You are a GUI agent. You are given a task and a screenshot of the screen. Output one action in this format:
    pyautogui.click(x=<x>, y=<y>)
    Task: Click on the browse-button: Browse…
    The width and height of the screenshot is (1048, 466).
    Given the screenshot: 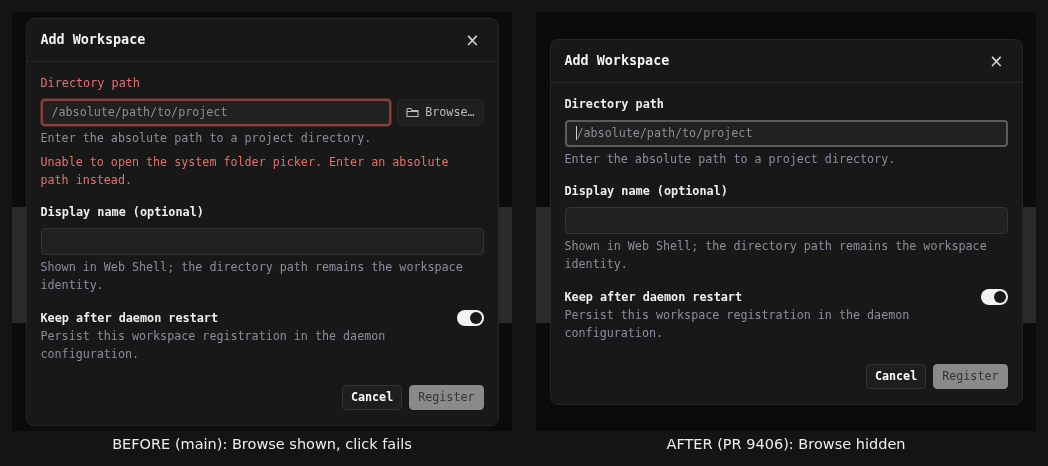 What is the action you would take?
    pyautogui.click(x=440, y=112)
    